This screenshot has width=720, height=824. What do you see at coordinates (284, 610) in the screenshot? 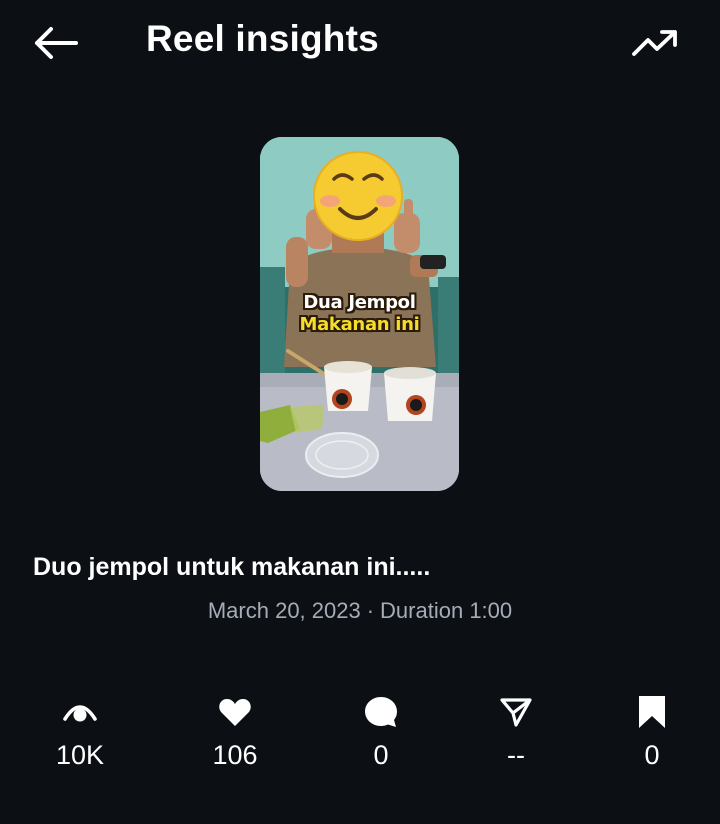
I see `reel-date: March 20, 2023` at bounding box center [284, 610].